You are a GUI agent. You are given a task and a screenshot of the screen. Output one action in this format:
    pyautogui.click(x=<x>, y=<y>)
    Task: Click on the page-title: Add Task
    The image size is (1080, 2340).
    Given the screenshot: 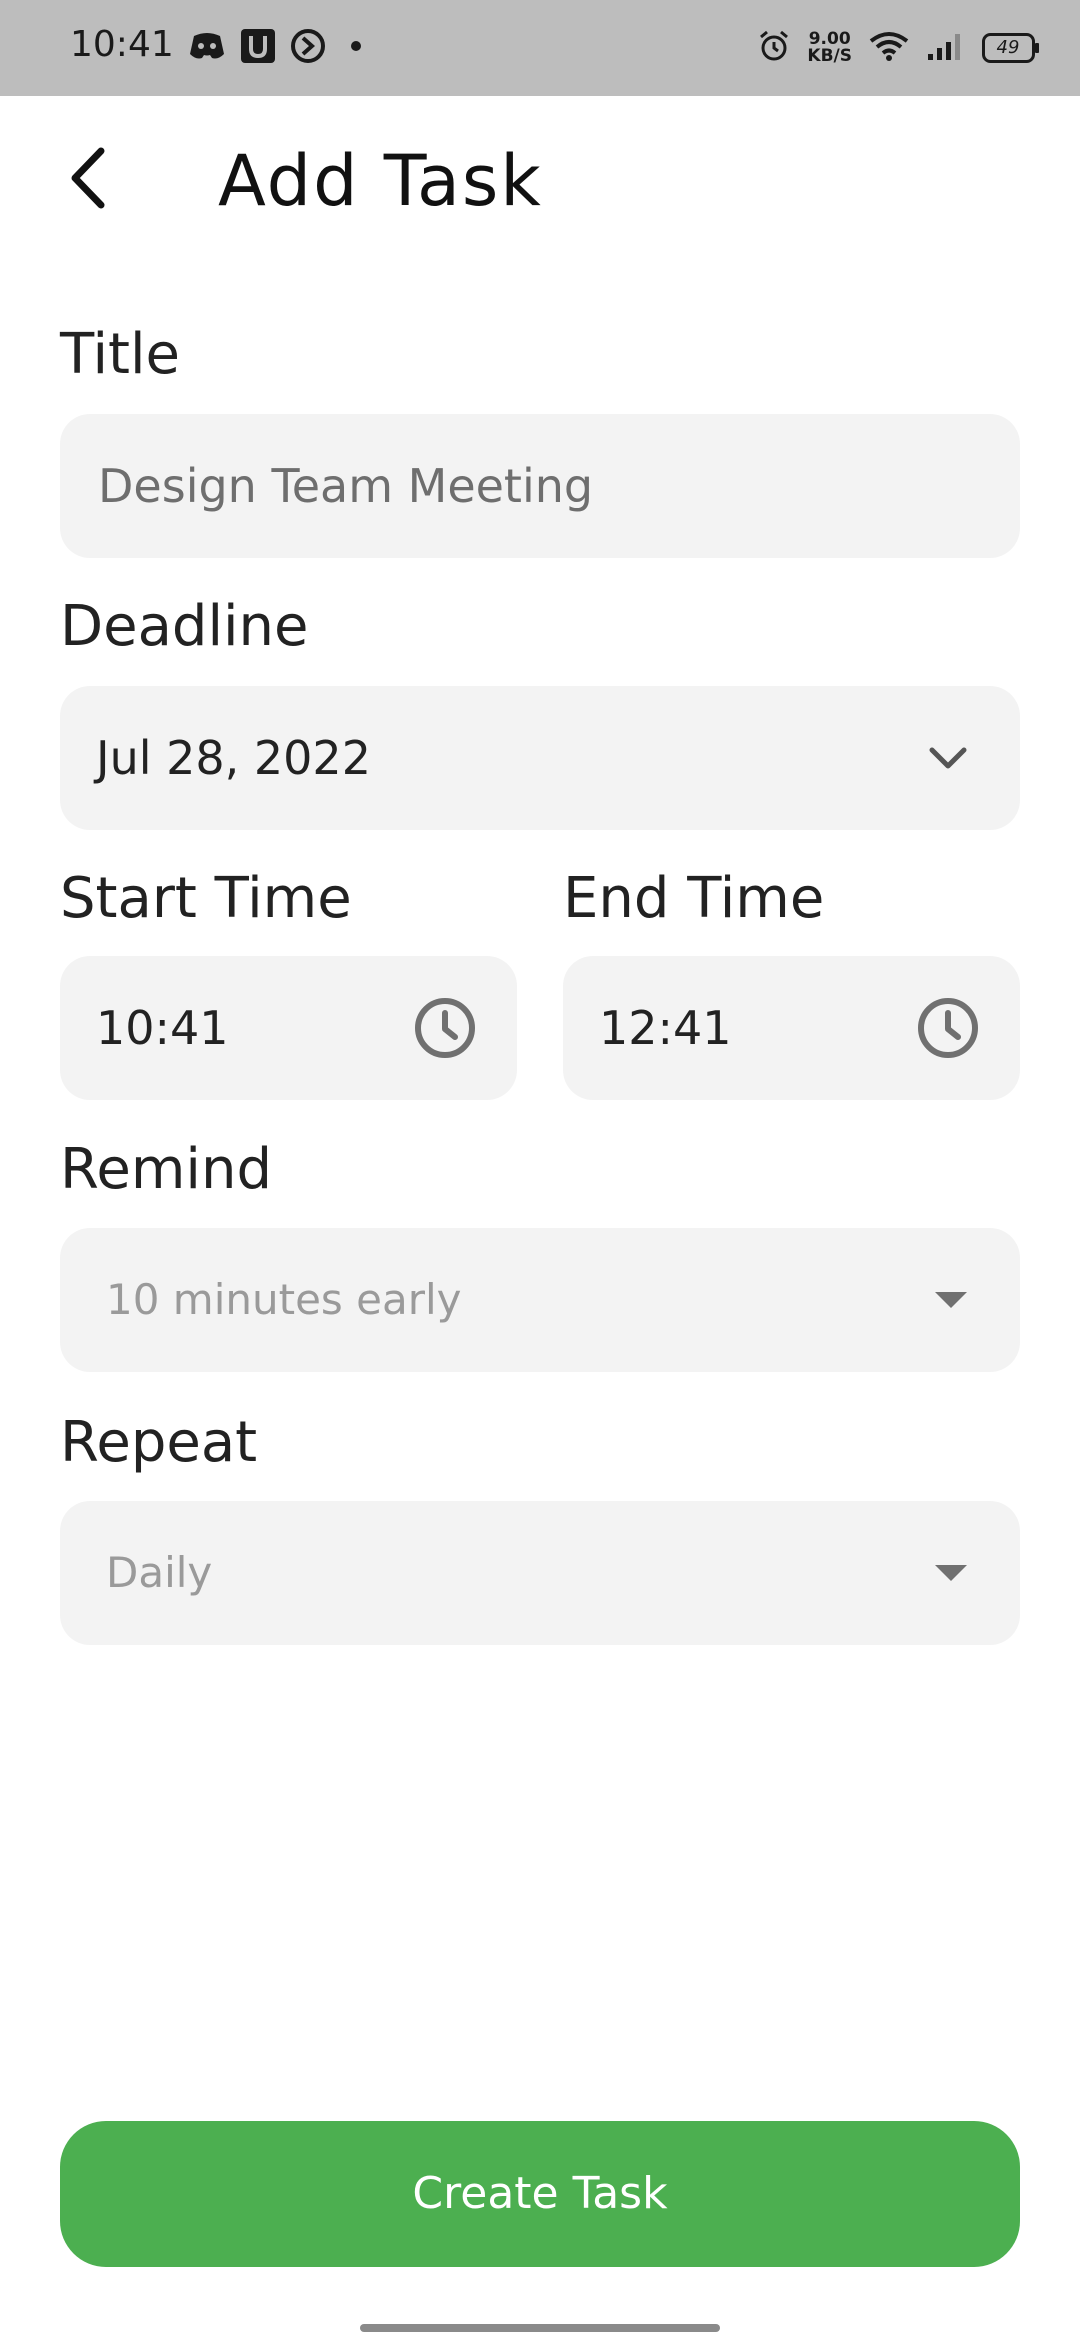 What is the action you would take?
    pyautogui.click(x=380, y=181)
    